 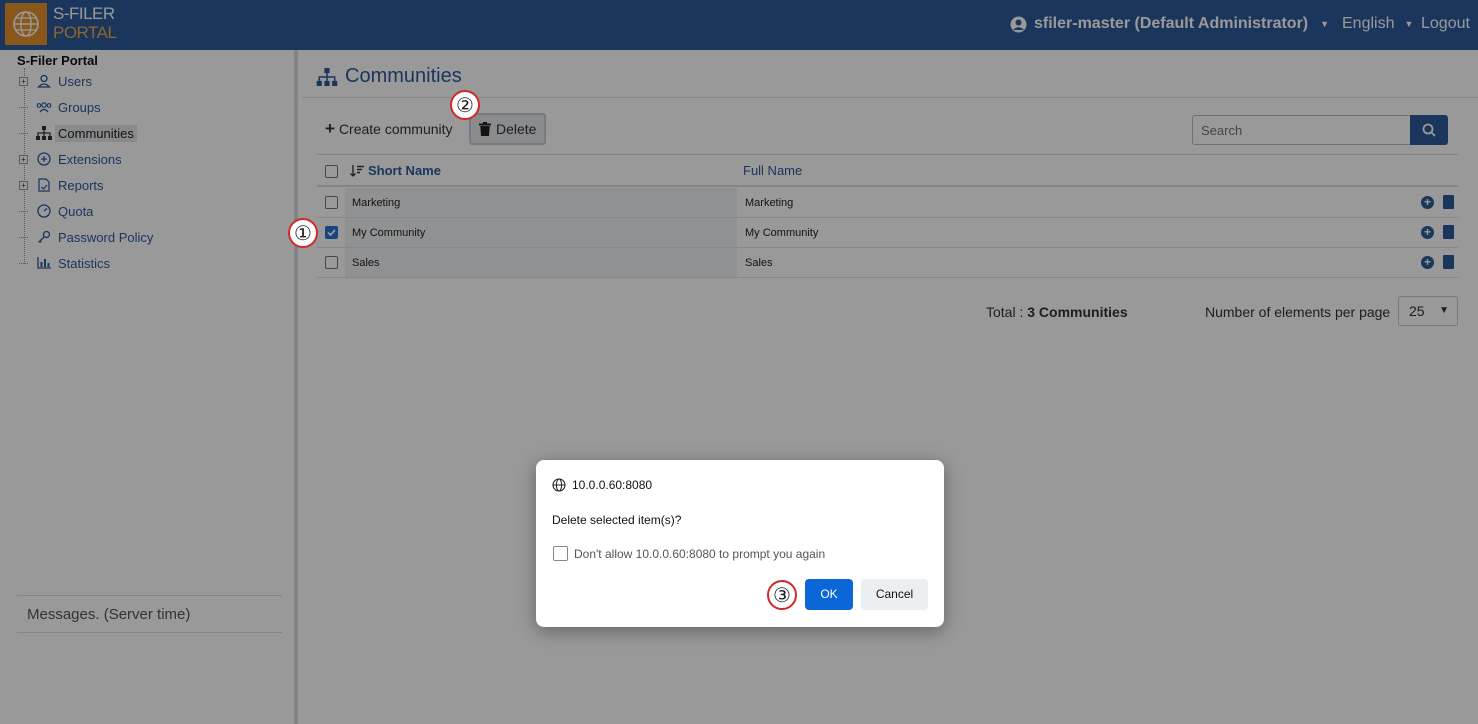 What do you see at coordinates (617, 520) in the screenshot?
I see `dialog-message: Delete selected item(s)?` at bounding box center [617, 520].